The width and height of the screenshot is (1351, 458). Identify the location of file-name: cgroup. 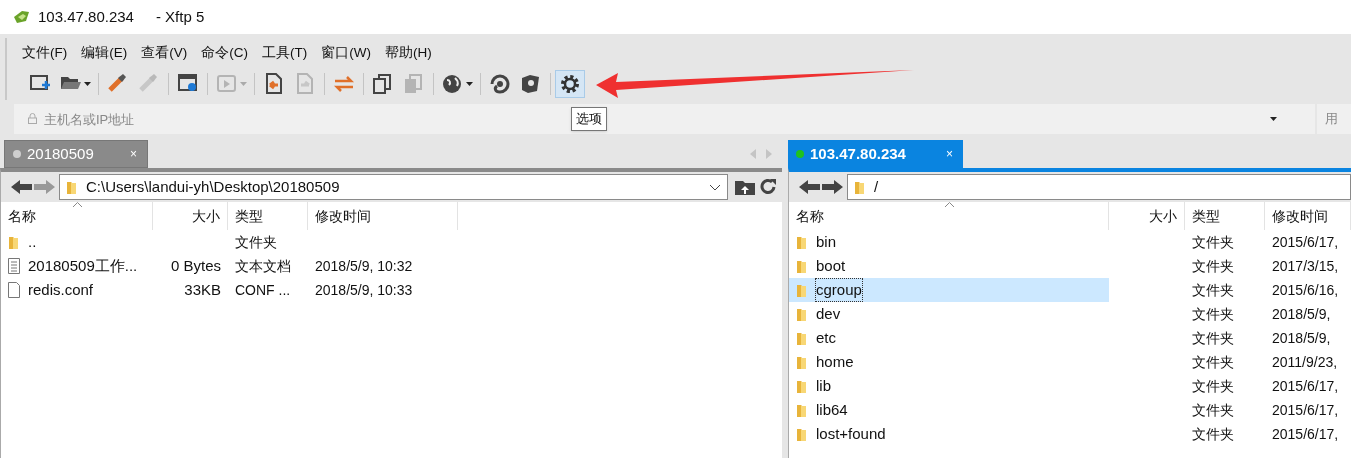
(839, 290).